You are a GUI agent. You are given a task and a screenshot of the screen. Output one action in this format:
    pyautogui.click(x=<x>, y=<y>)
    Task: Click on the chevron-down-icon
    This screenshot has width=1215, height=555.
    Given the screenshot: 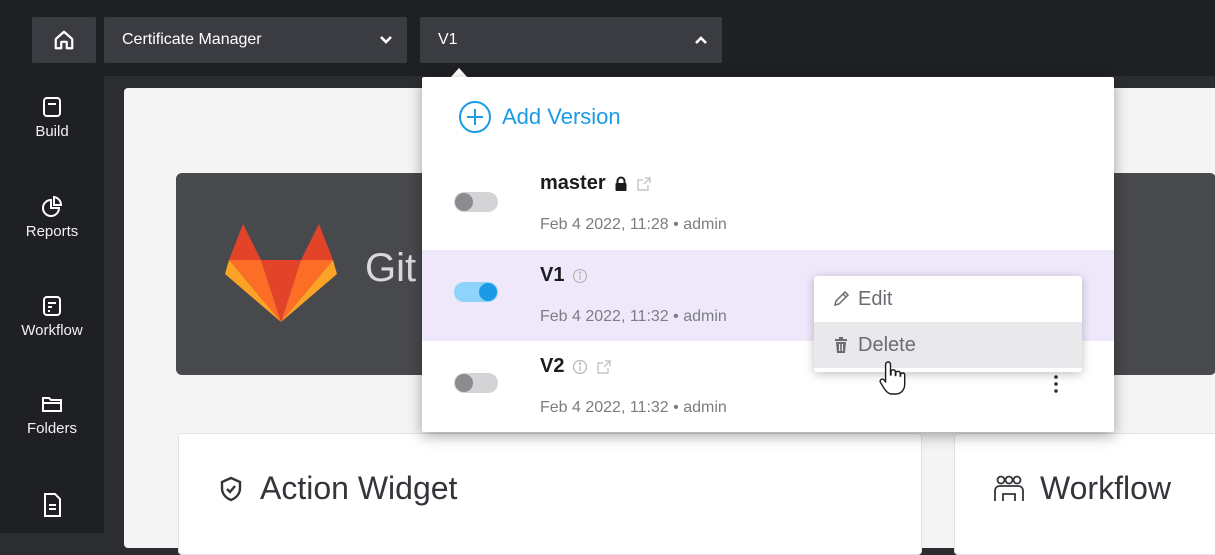 What is the action you would take?
    pyautogui.click(x=386, y=40)
    